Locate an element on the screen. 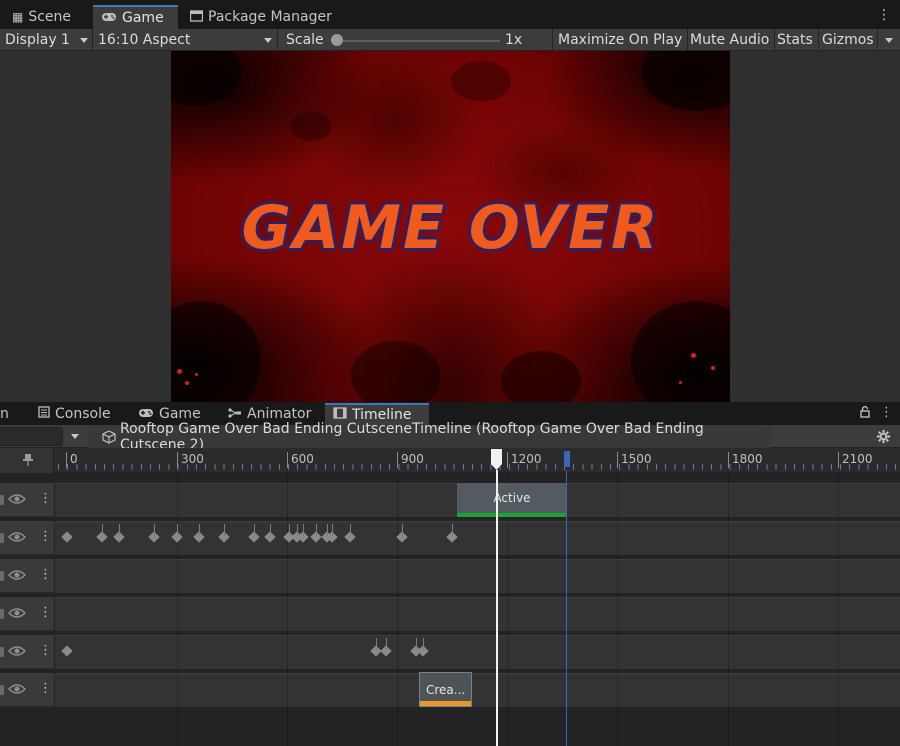  scale-slider-track is located at coordinates (418, 41).